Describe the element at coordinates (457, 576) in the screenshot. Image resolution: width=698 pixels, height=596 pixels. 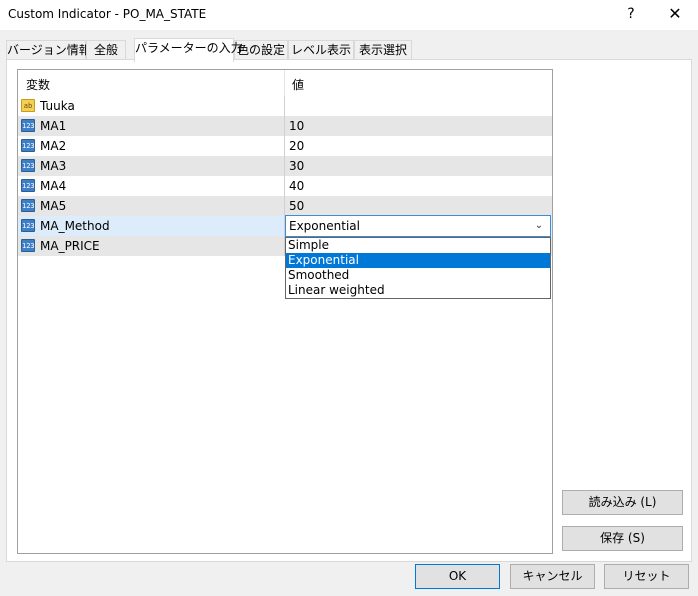
I see `ok-button: OK` at that location.